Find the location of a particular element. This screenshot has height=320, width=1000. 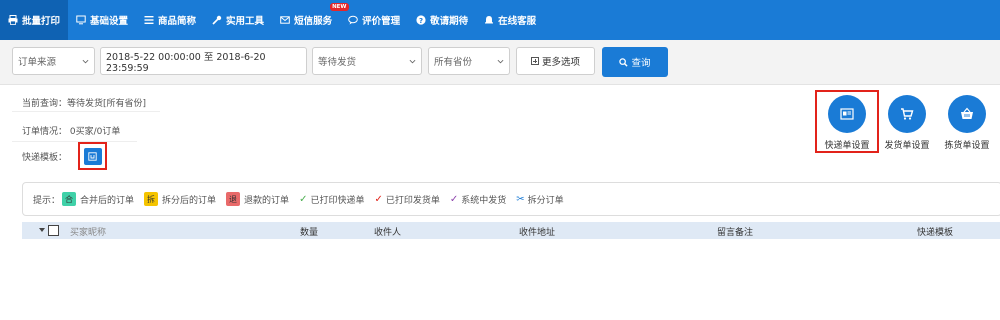

nav-basic-settings: 基础设置 is located at coordinates (102, 20).